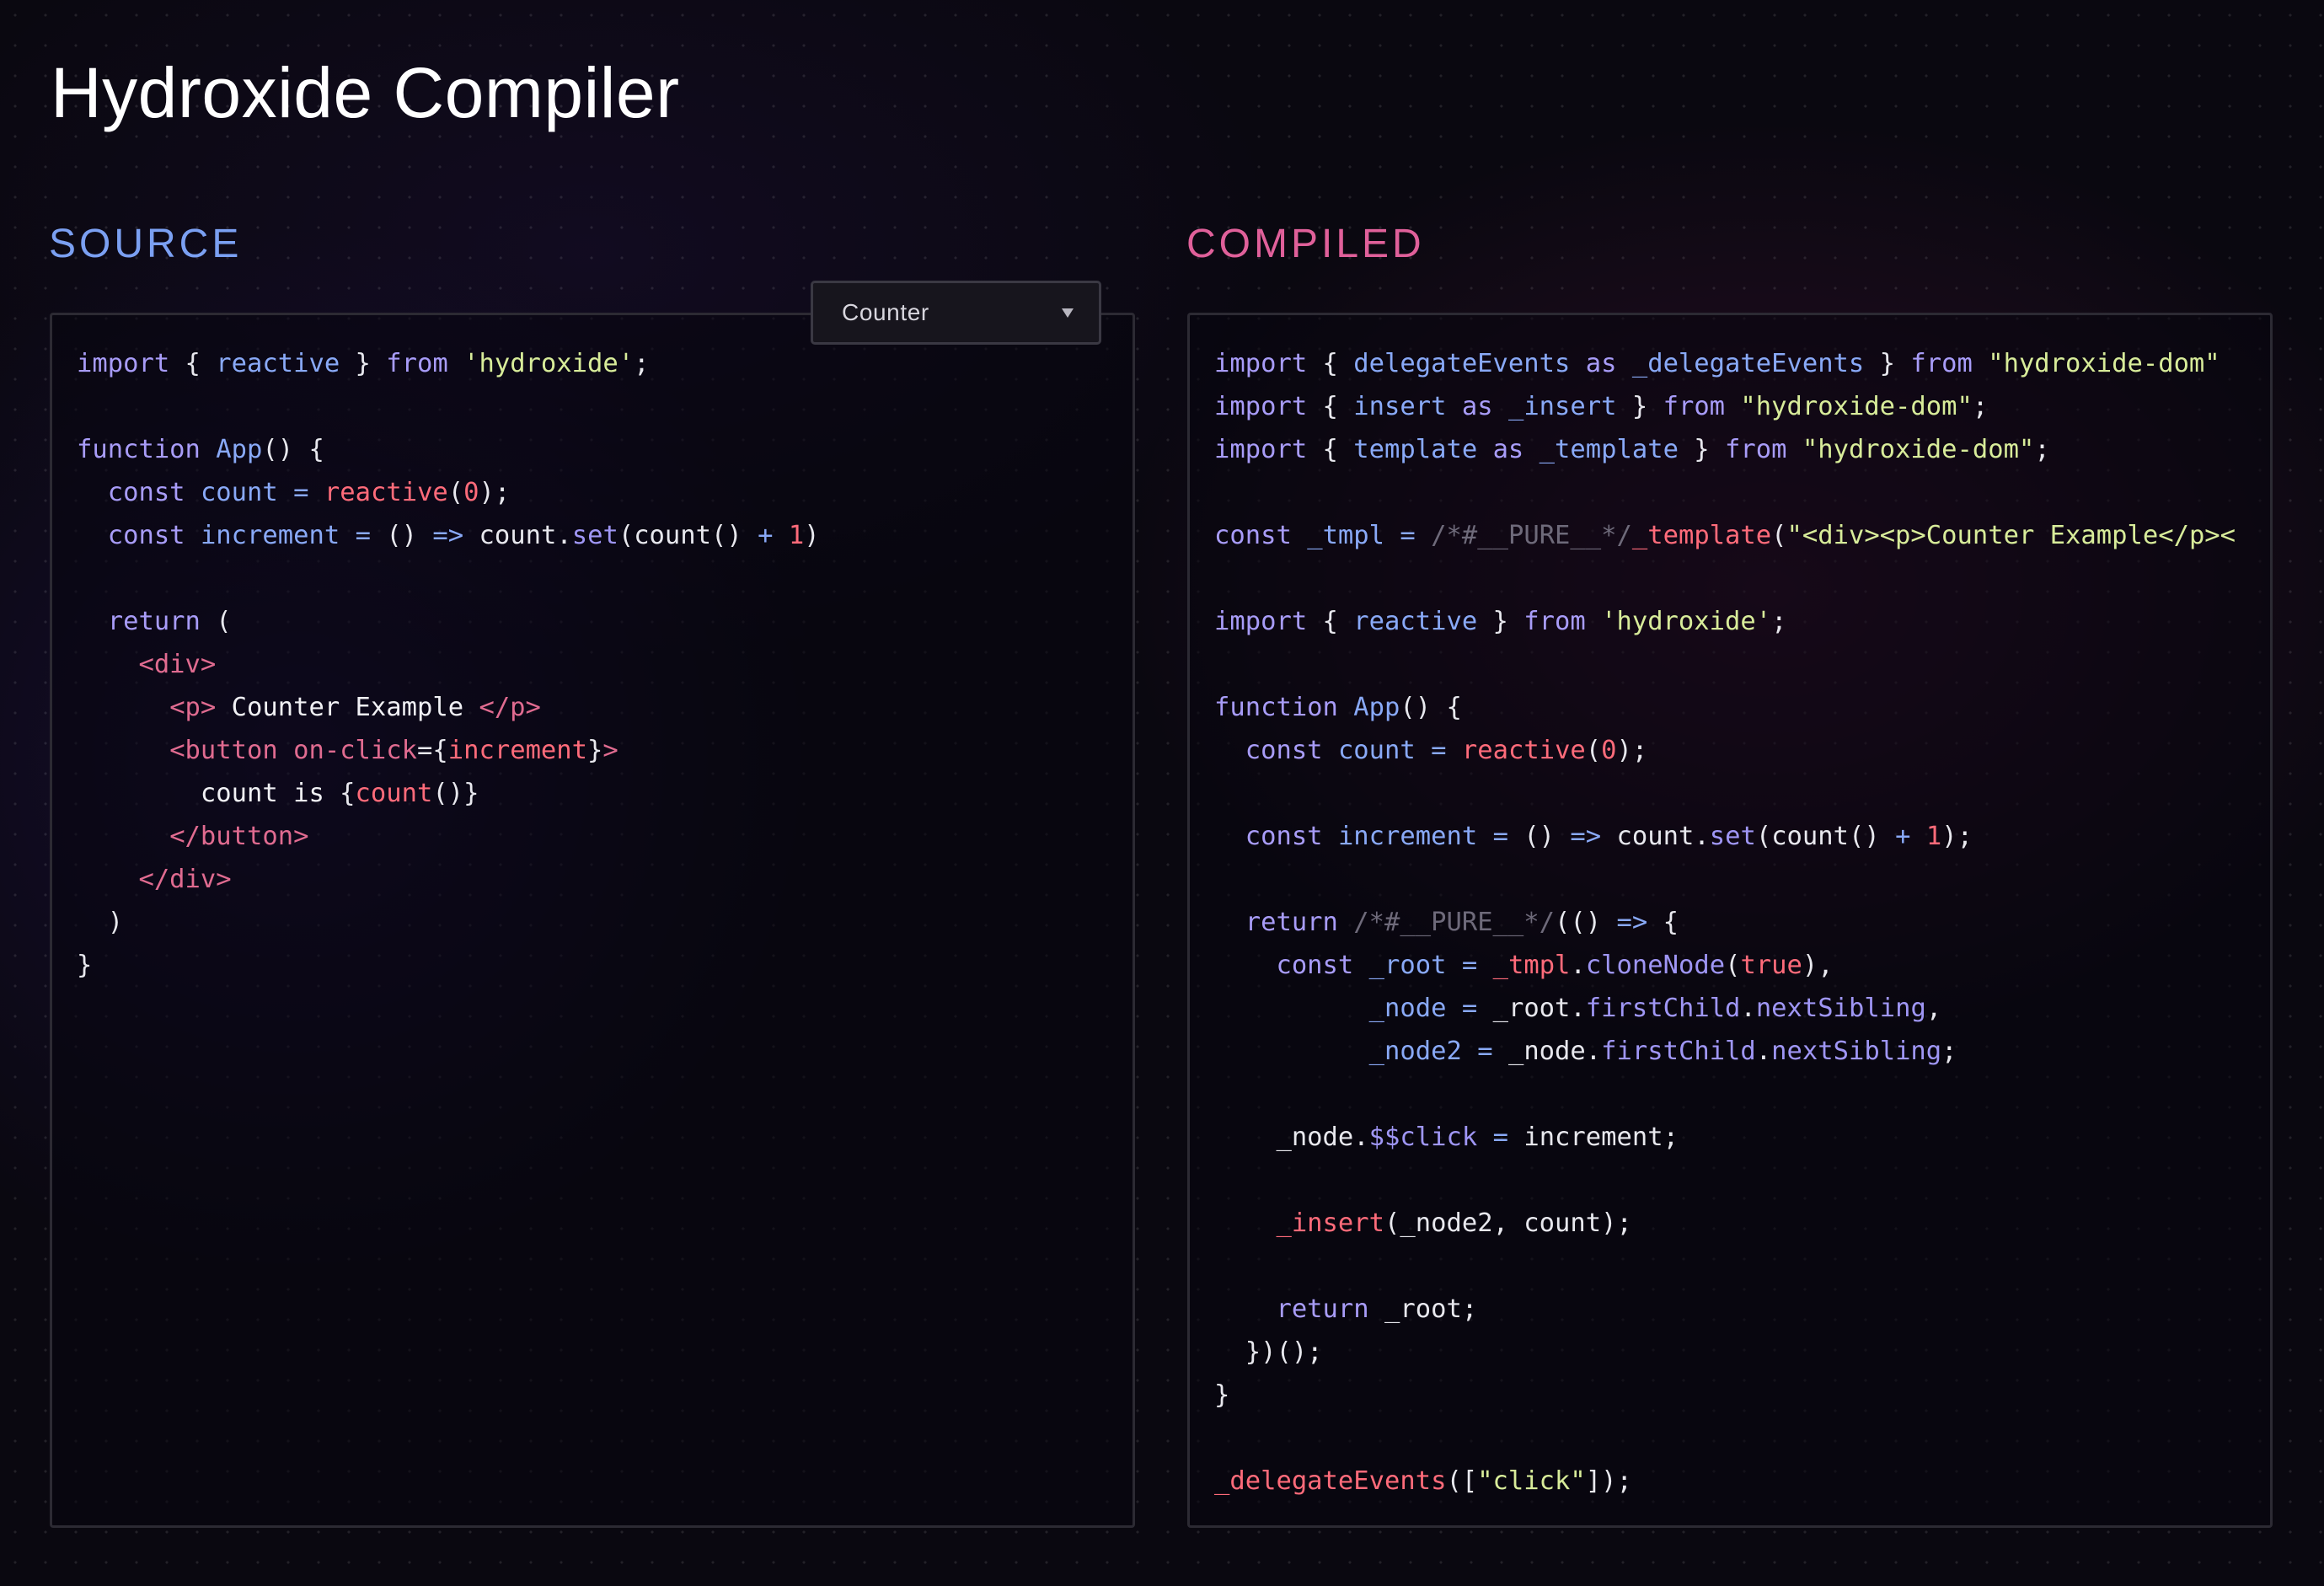 Image resolution: width=2324 pixels, height=1586 pixels. Describe the element at coordinates (1462, 363) in the screenshot. I see `code-token: delegateEvents` at that location.